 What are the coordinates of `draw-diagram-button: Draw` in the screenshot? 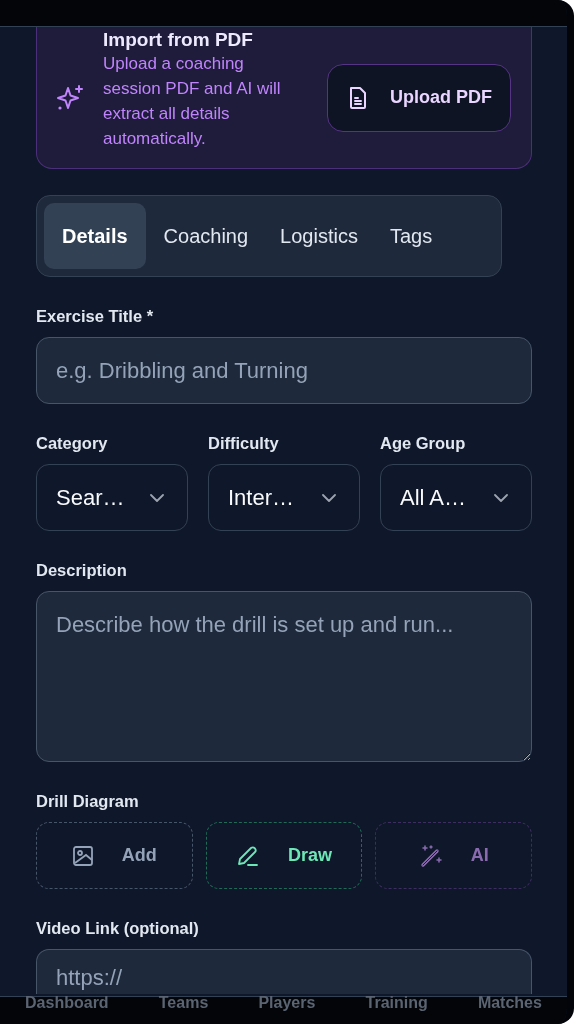 It's located at (284, 855).